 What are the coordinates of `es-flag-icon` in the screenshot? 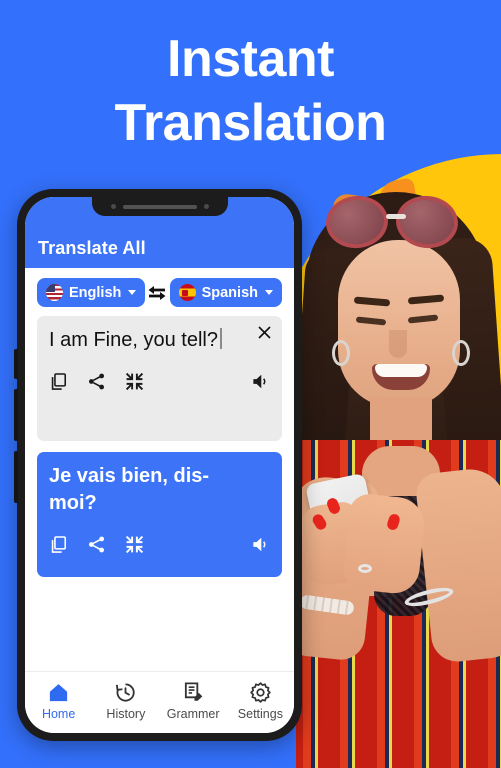 It's located at (187, 292).